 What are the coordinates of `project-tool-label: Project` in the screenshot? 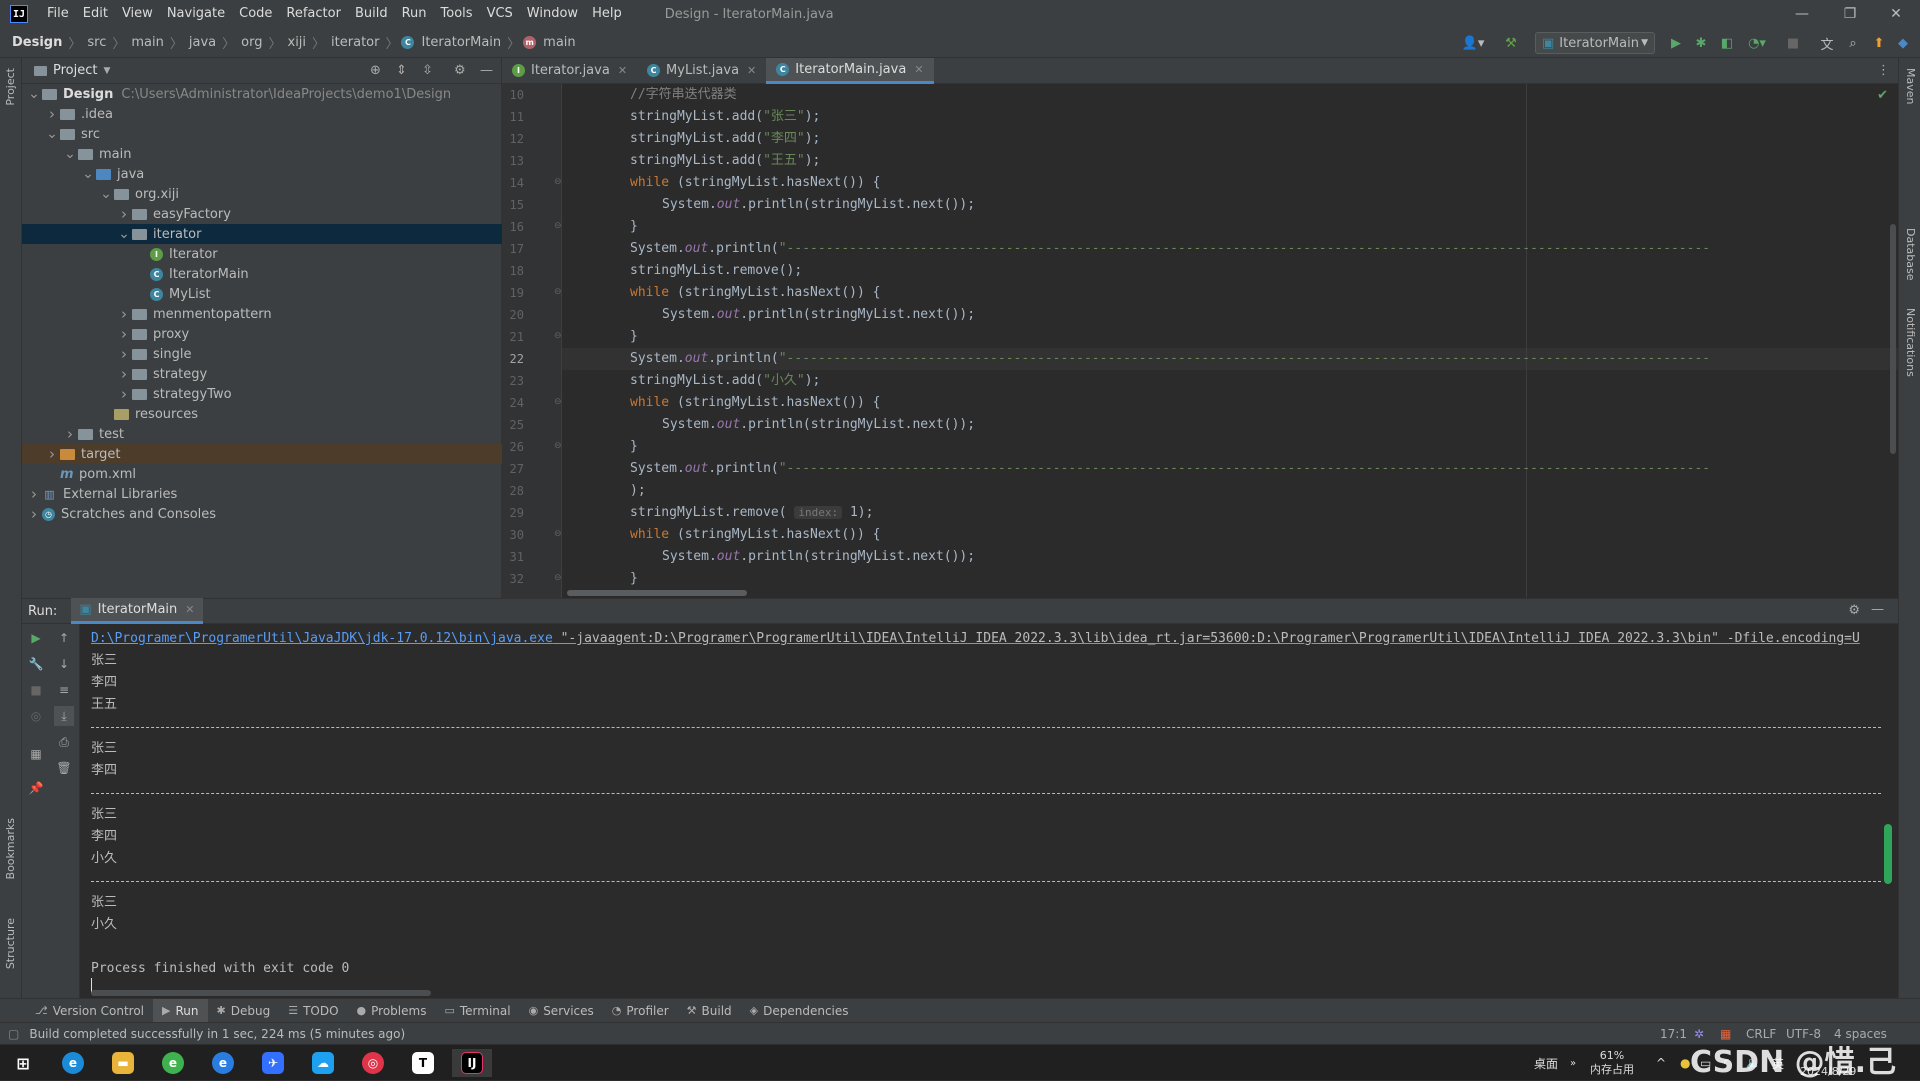 It's located at (10, 87).